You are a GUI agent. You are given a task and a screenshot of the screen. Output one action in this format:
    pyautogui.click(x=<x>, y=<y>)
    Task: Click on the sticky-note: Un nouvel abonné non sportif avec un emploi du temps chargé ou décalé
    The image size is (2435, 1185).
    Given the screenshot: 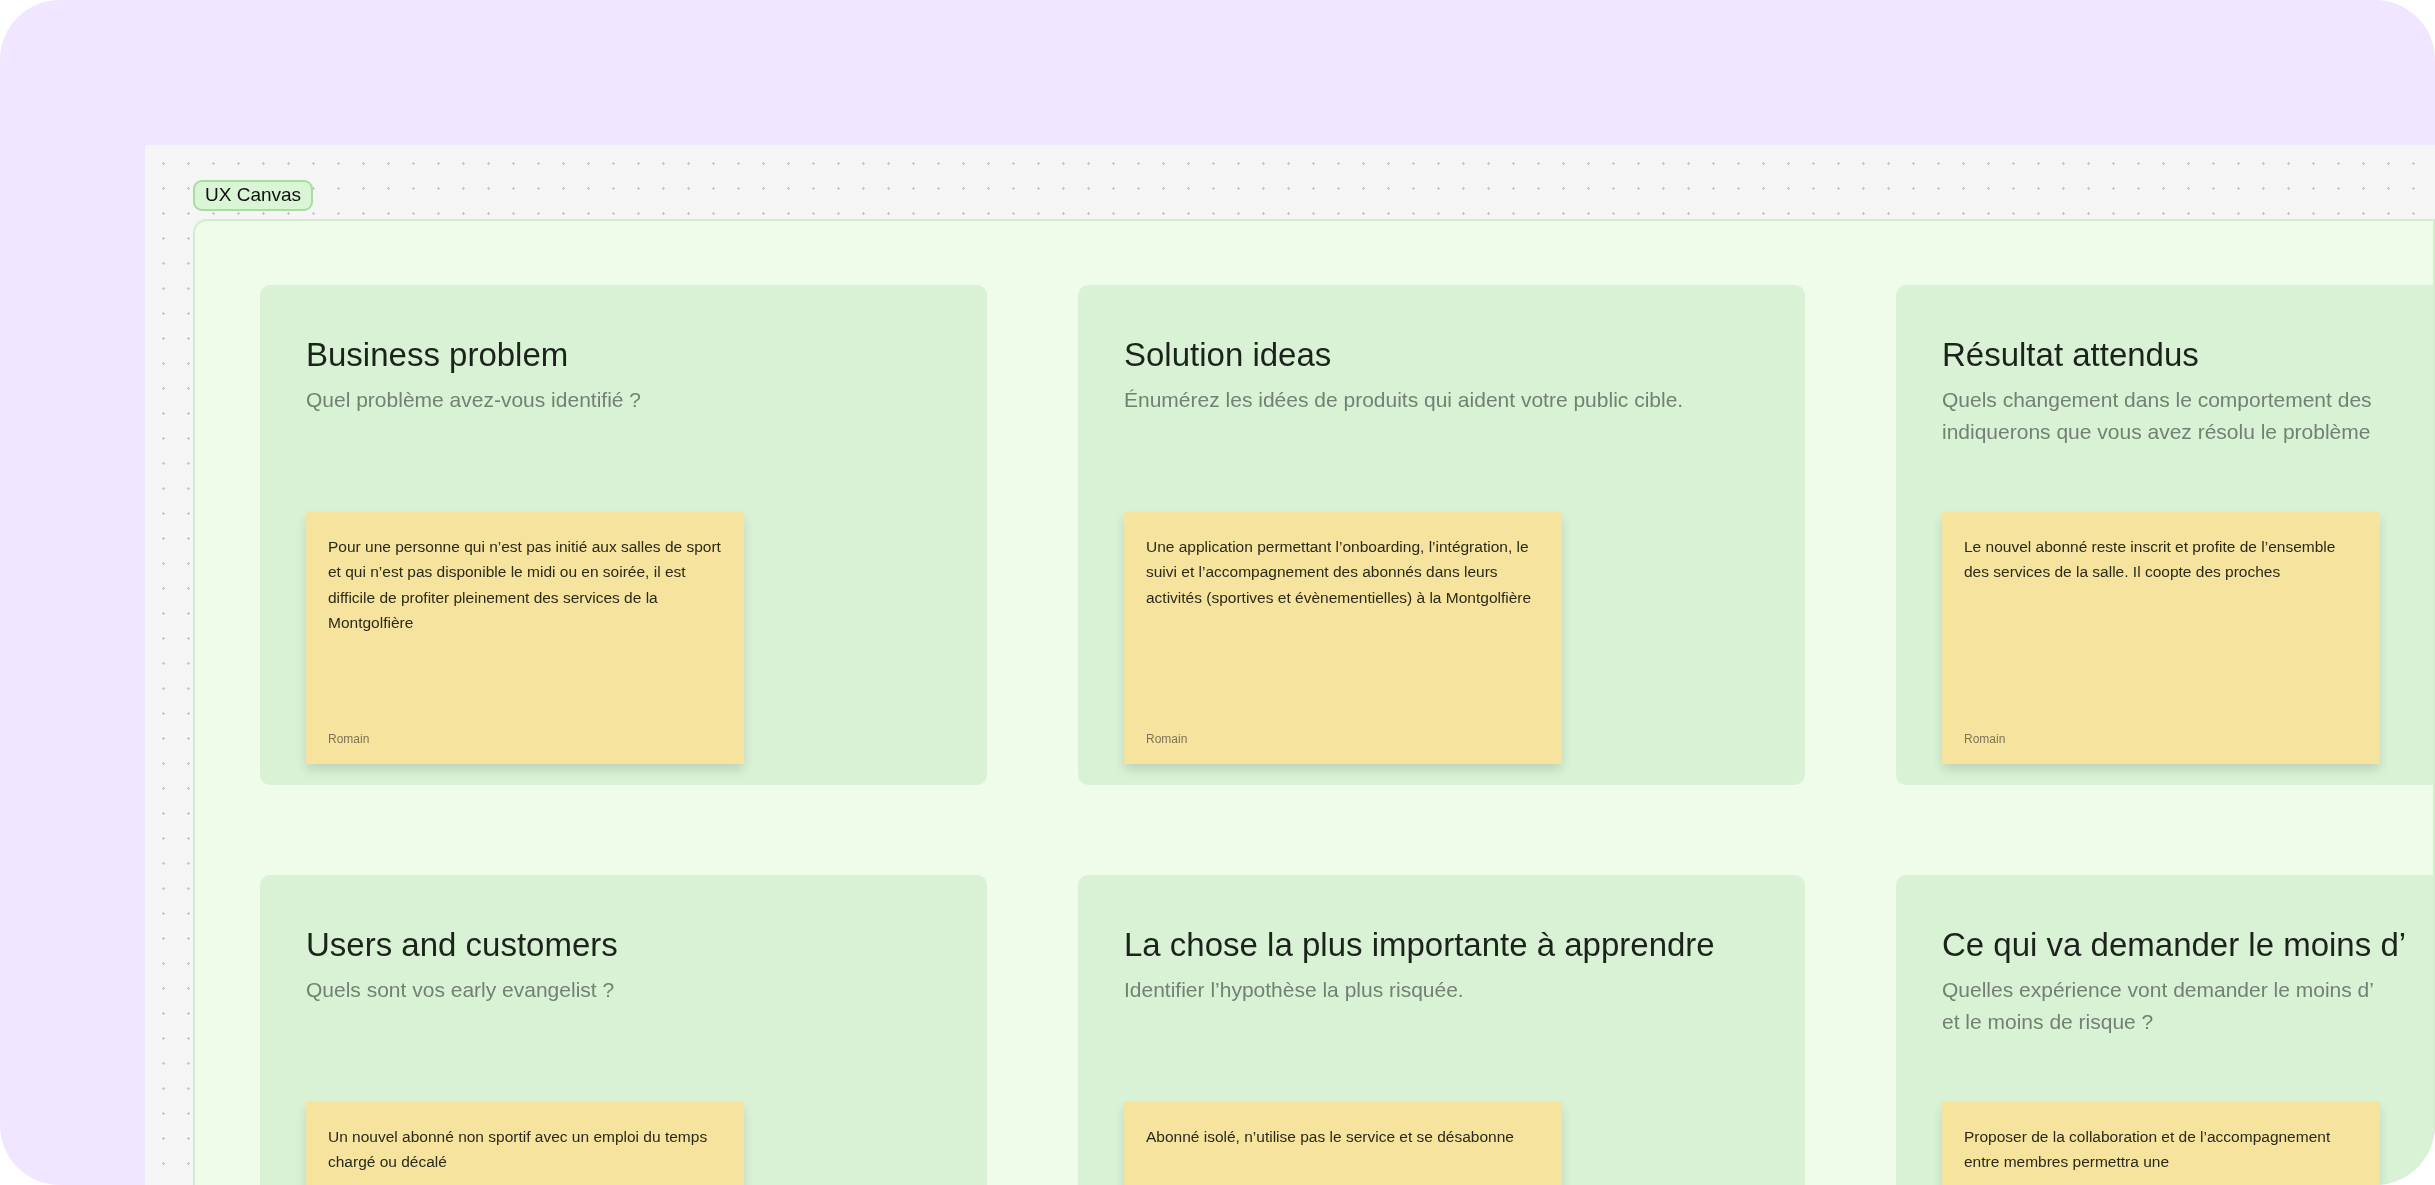 What is the action you would take?
    pyautogui.click(x=525, y=1143)
    